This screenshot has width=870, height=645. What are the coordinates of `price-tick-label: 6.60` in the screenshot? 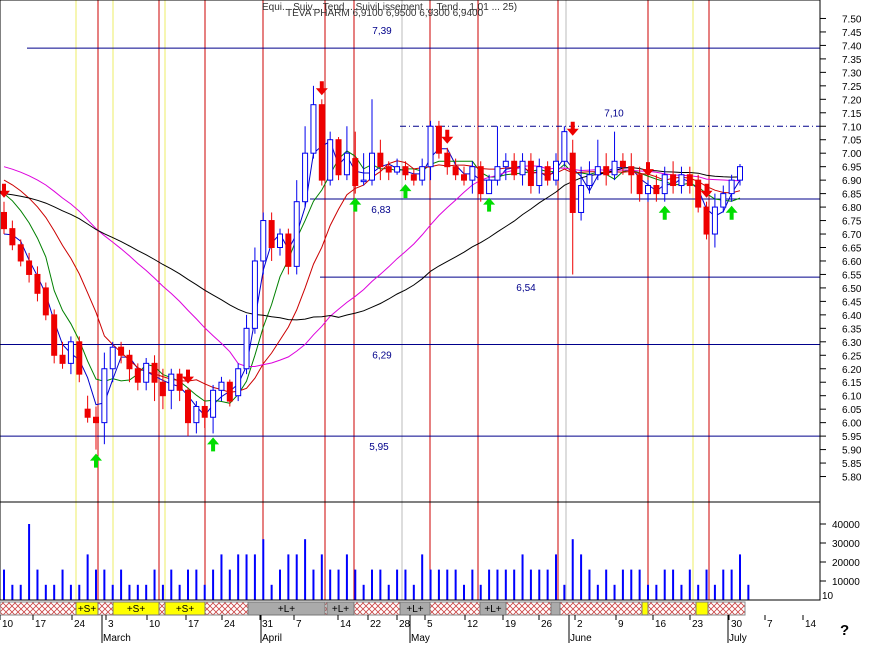 It's located at (852, 262).